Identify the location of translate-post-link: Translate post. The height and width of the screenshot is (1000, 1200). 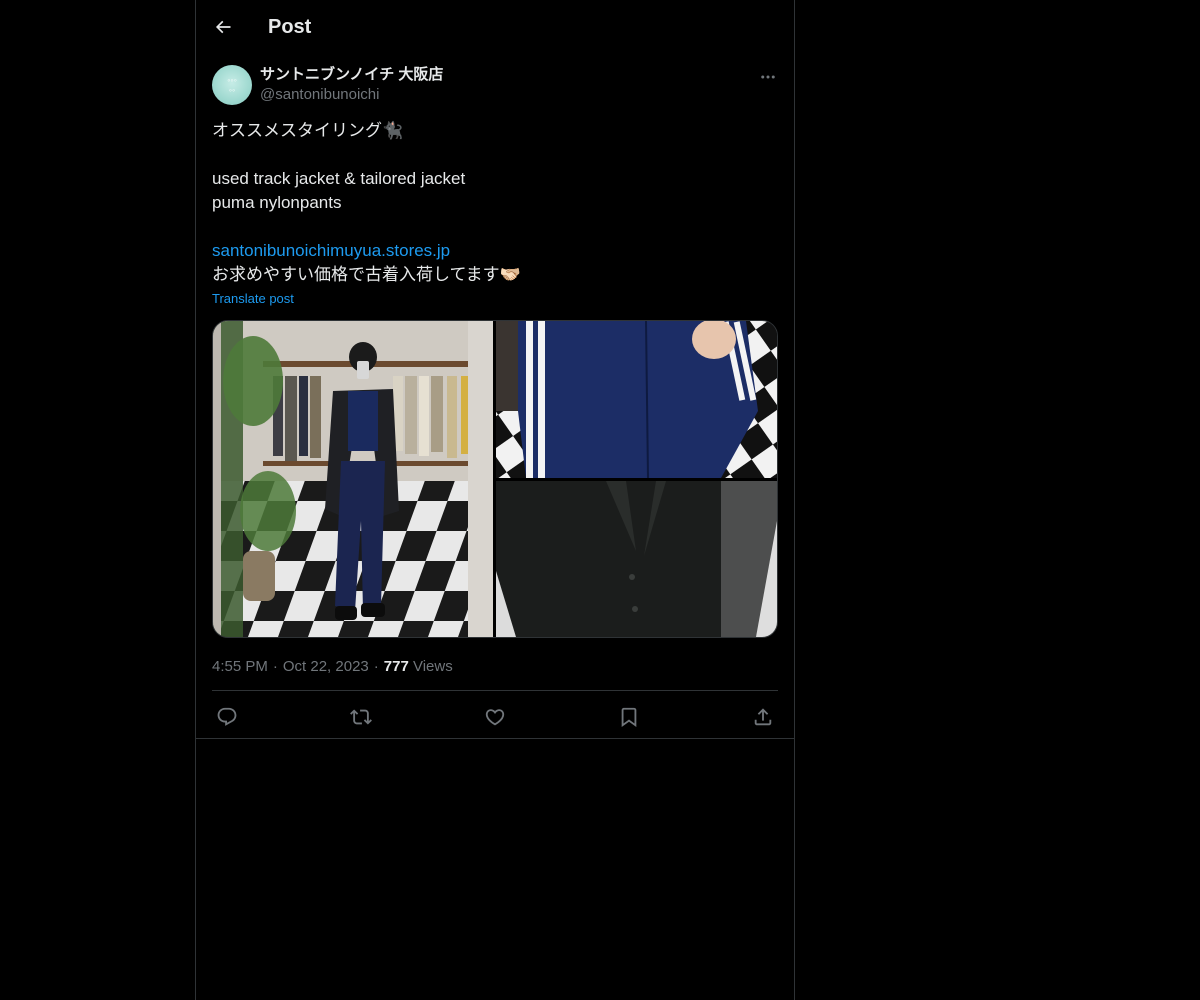
(253, 299).